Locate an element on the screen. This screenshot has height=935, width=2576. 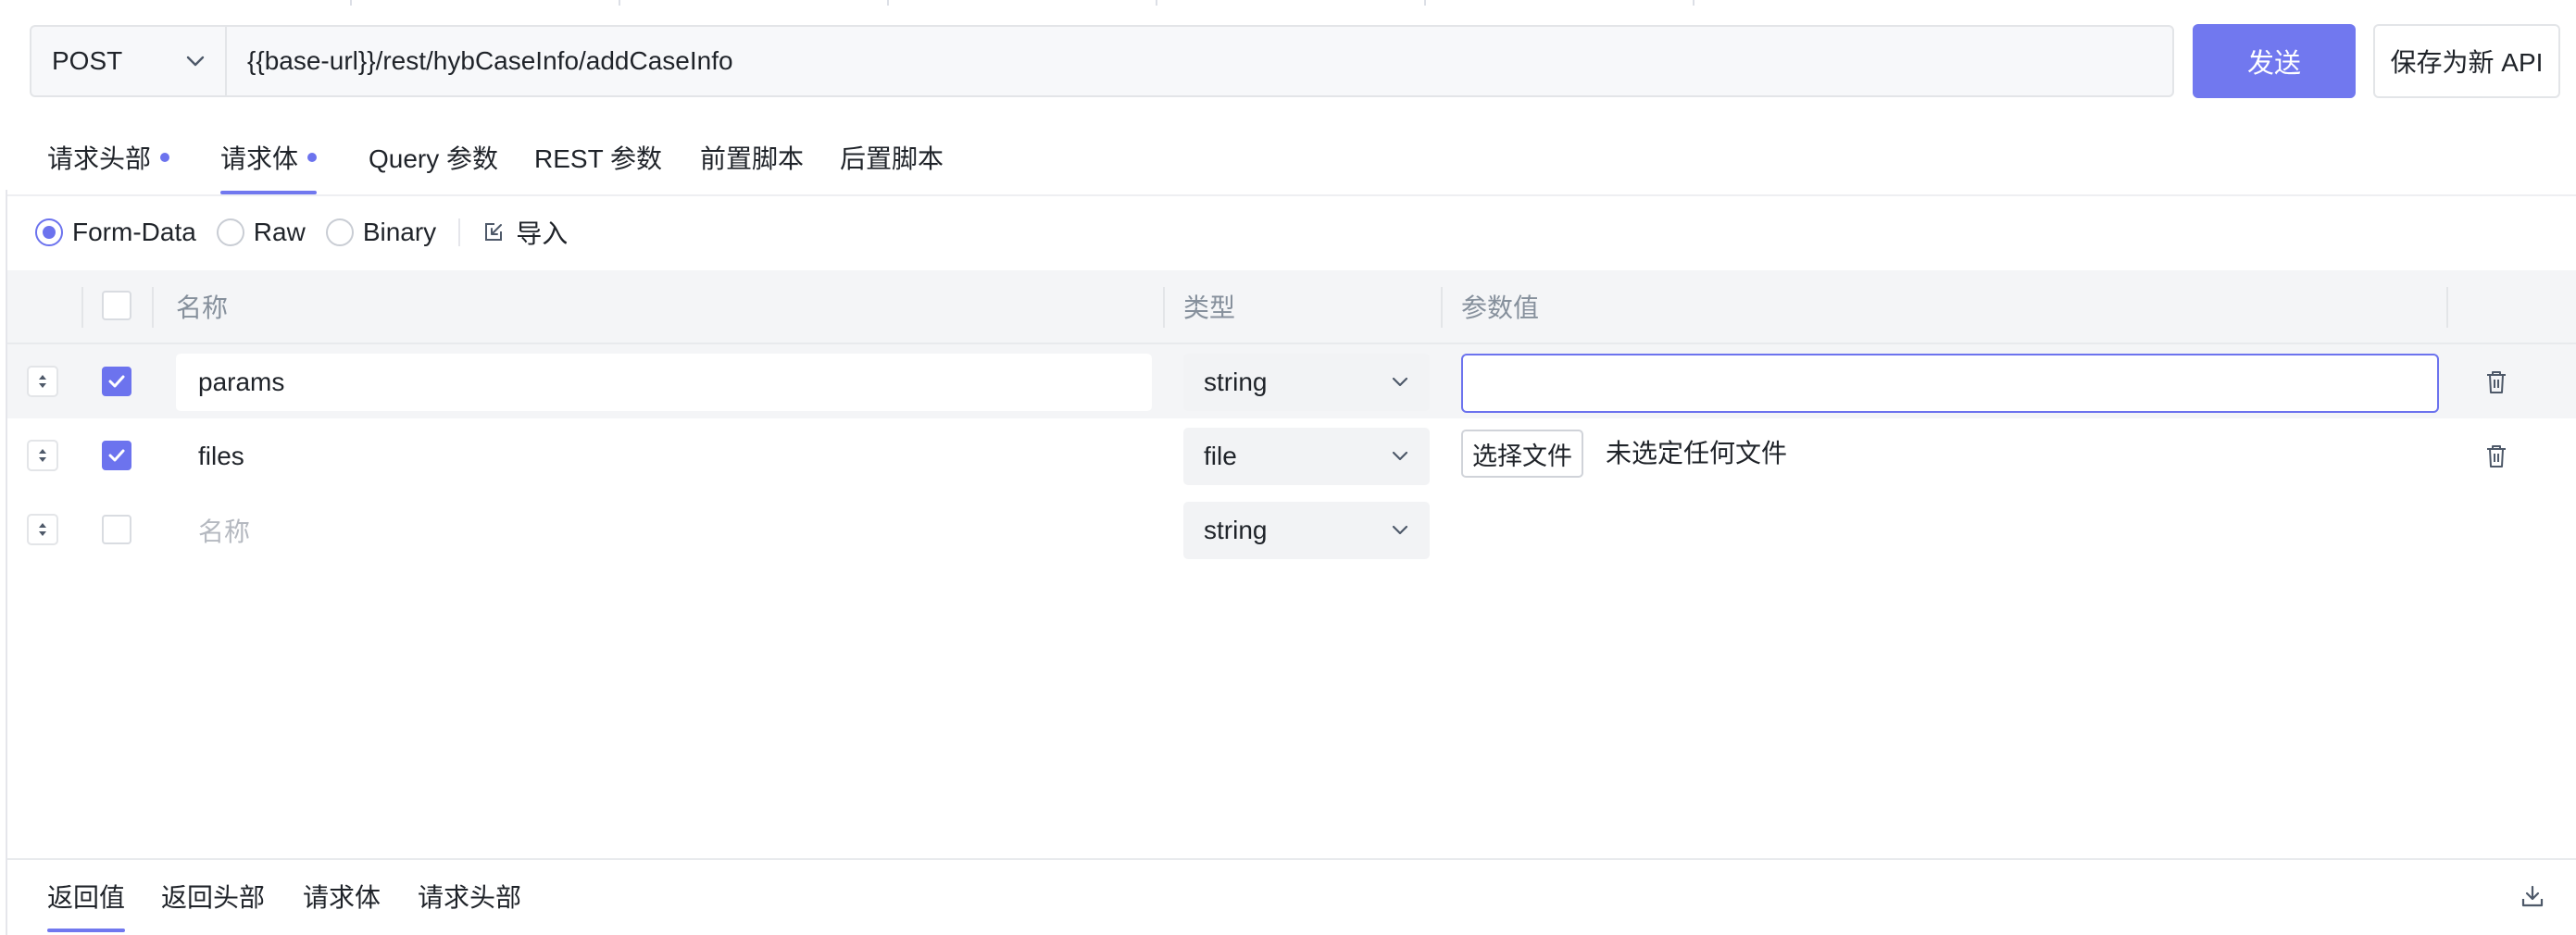
file-status-text: 未选定任何文件 is located at coordinates (1697, 454).